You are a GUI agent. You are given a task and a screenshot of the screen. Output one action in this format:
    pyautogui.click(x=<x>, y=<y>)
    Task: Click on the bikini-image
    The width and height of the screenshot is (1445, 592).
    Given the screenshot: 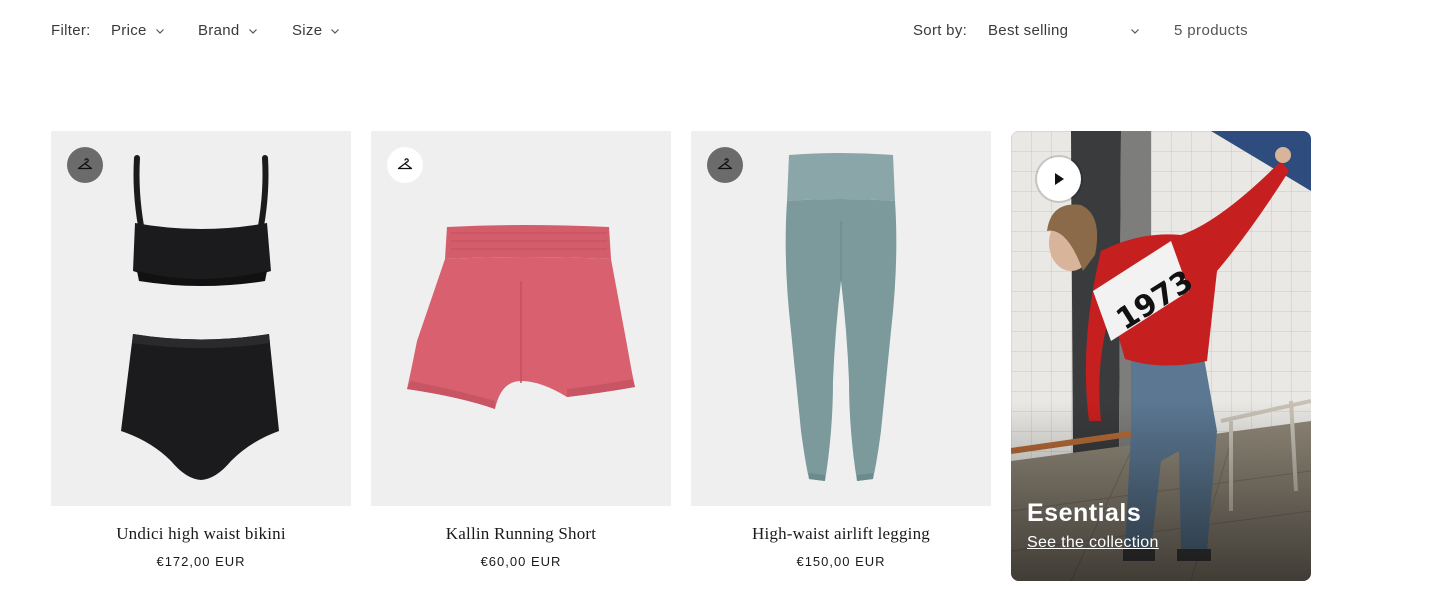 What is the action you would take?
    pyautogui.click(x=200, y=317)
    